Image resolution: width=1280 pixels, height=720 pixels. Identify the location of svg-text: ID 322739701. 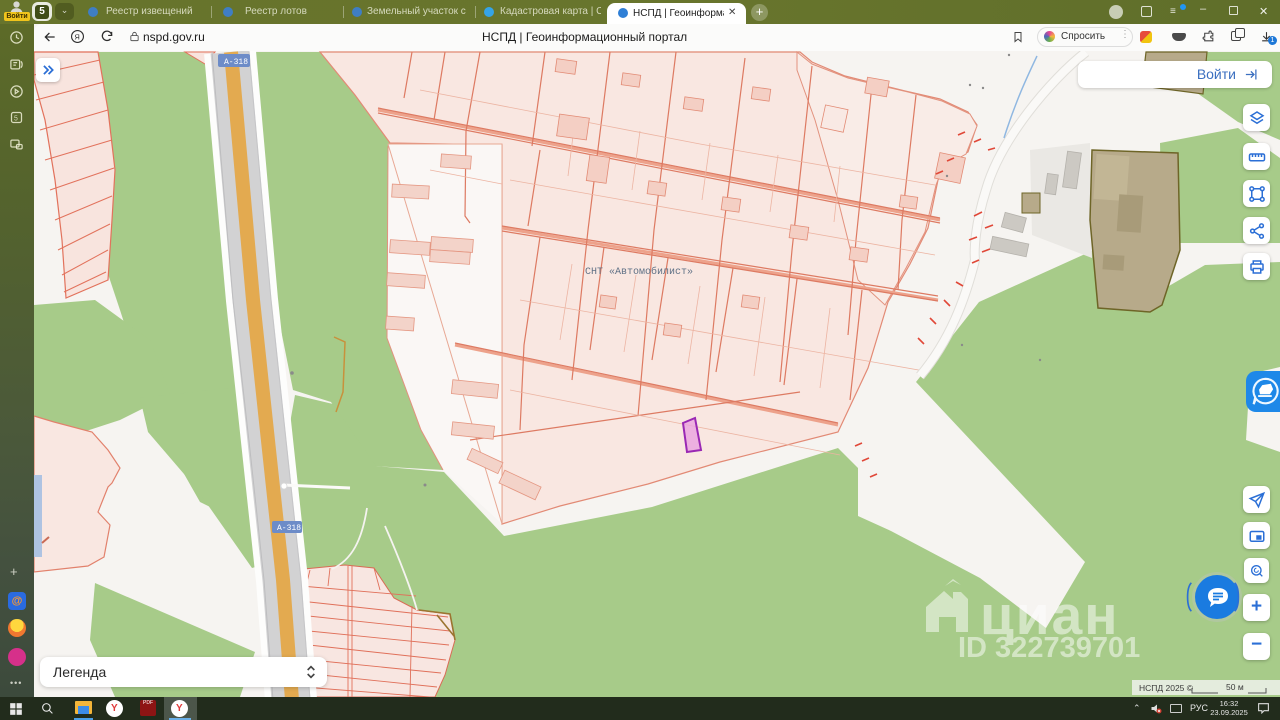
(1049, 648).